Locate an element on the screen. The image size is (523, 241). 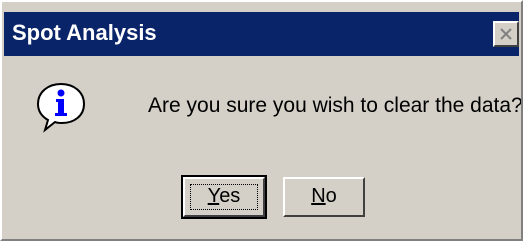
close-button is located at coordinates (506, 34).